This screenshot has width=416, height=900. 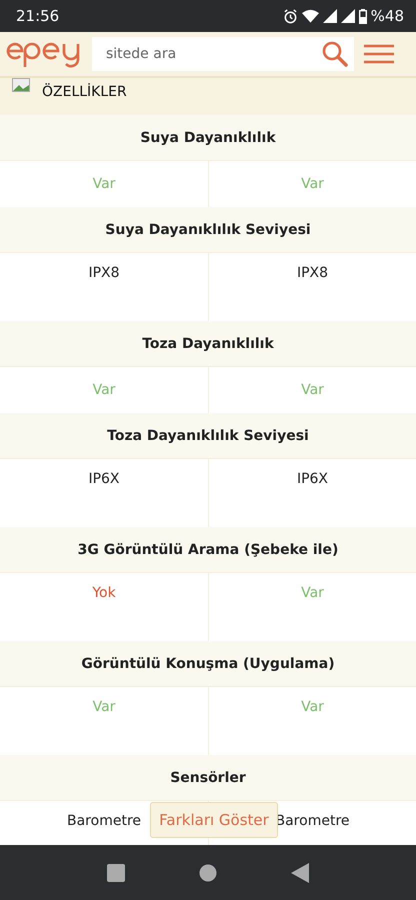 What do you see at coordinates (21, 85) in the screenshot?
I see `broken-image-icon` at bounding box center [21, 85].